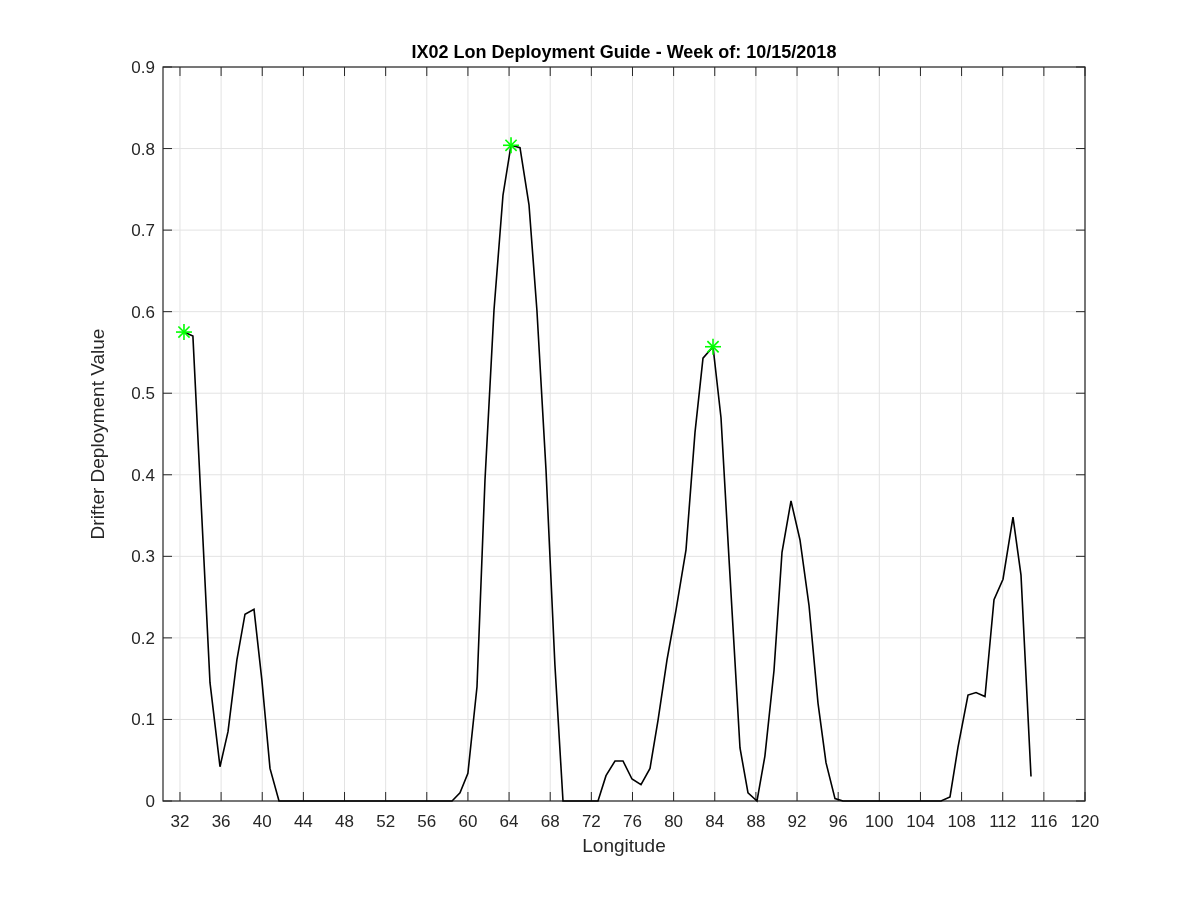  Describe the element at coordinates (715, 821) in the screenshot. I see `tick-label: 84` at that location.